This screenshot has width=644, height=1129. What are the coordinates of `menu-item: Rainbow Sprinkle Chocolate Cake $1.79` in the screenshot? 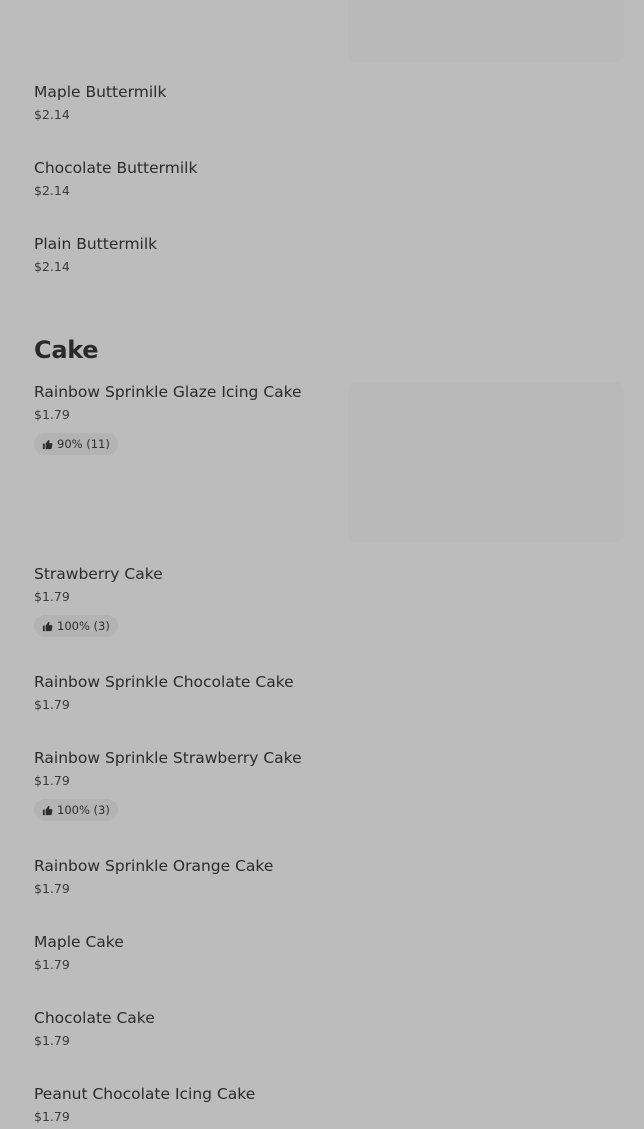 It's located at (184, 692).